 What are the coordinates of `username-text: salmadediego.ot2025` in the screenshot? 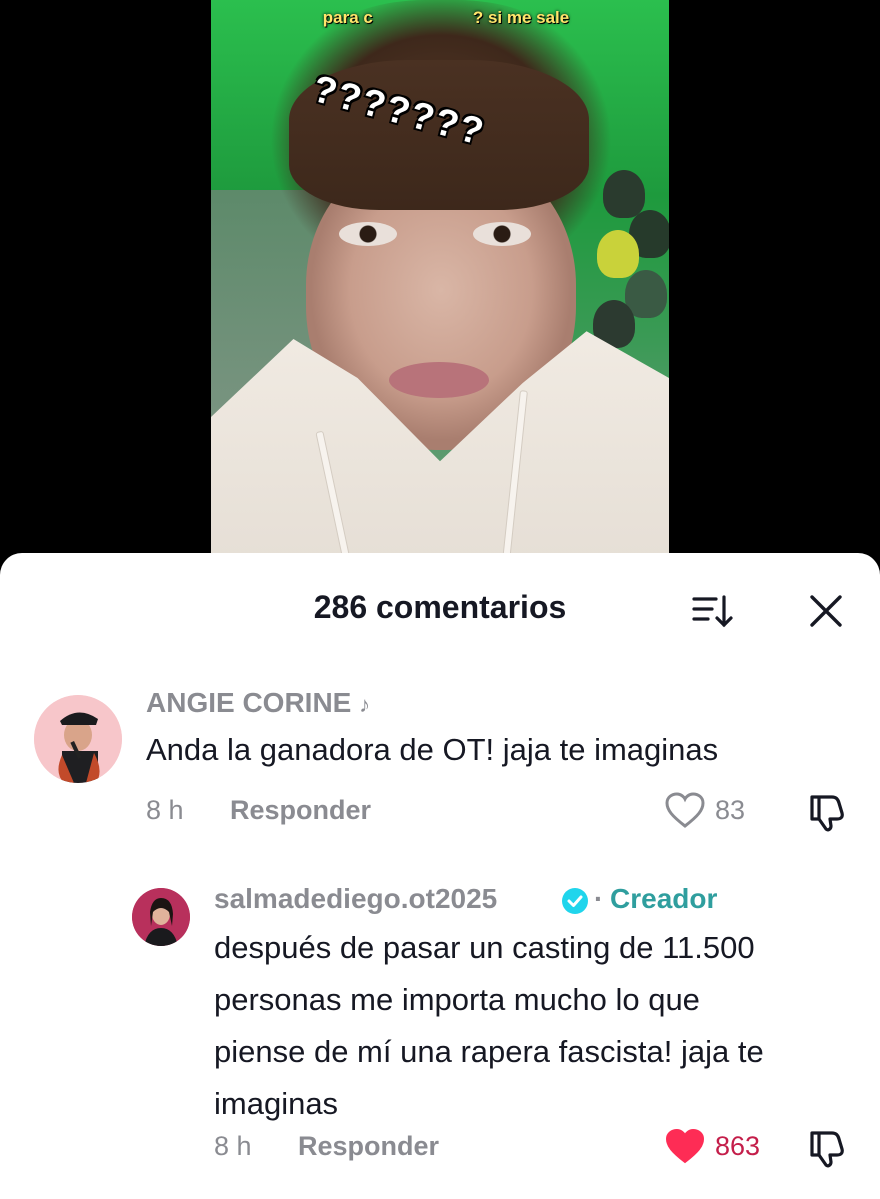 It's located at (356, 898).